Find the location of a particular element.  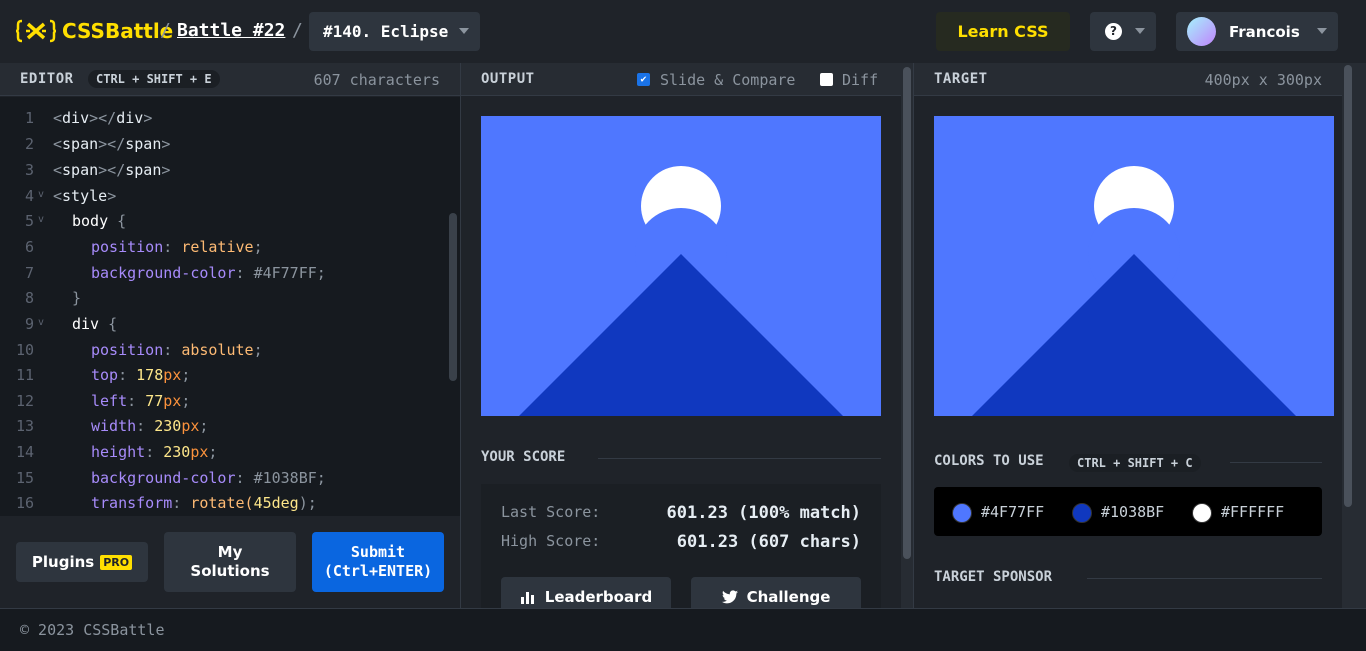

battle-link: Battle #22 is located at coordinates (231, 30).